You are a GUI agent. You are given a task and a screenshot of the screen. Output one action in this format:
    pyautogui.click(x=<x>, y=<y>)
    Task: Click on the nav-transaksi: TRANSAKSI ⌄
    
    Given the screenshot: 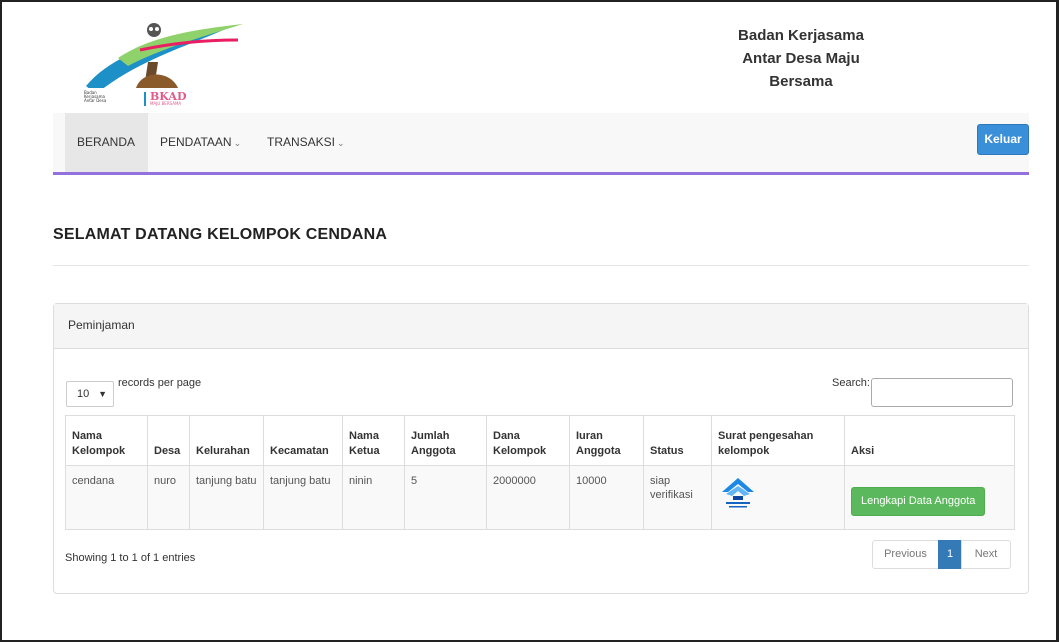 What is the action you would take?
    pyautogui.click(x=306, y=142)
    